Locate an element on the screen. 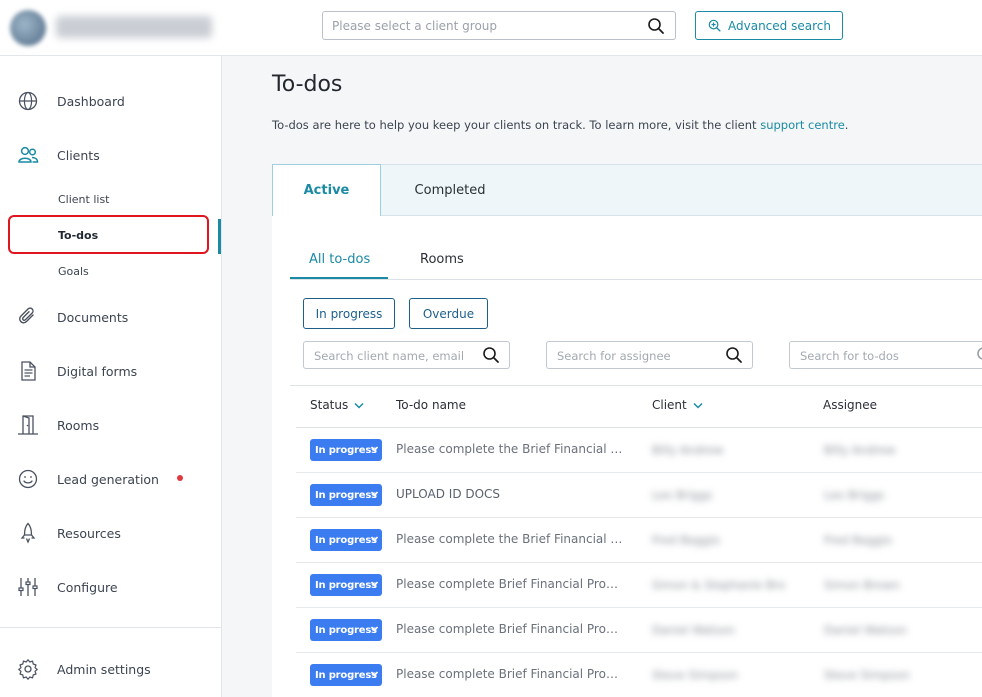  todo-search-input is located at coordinates (885, 355).